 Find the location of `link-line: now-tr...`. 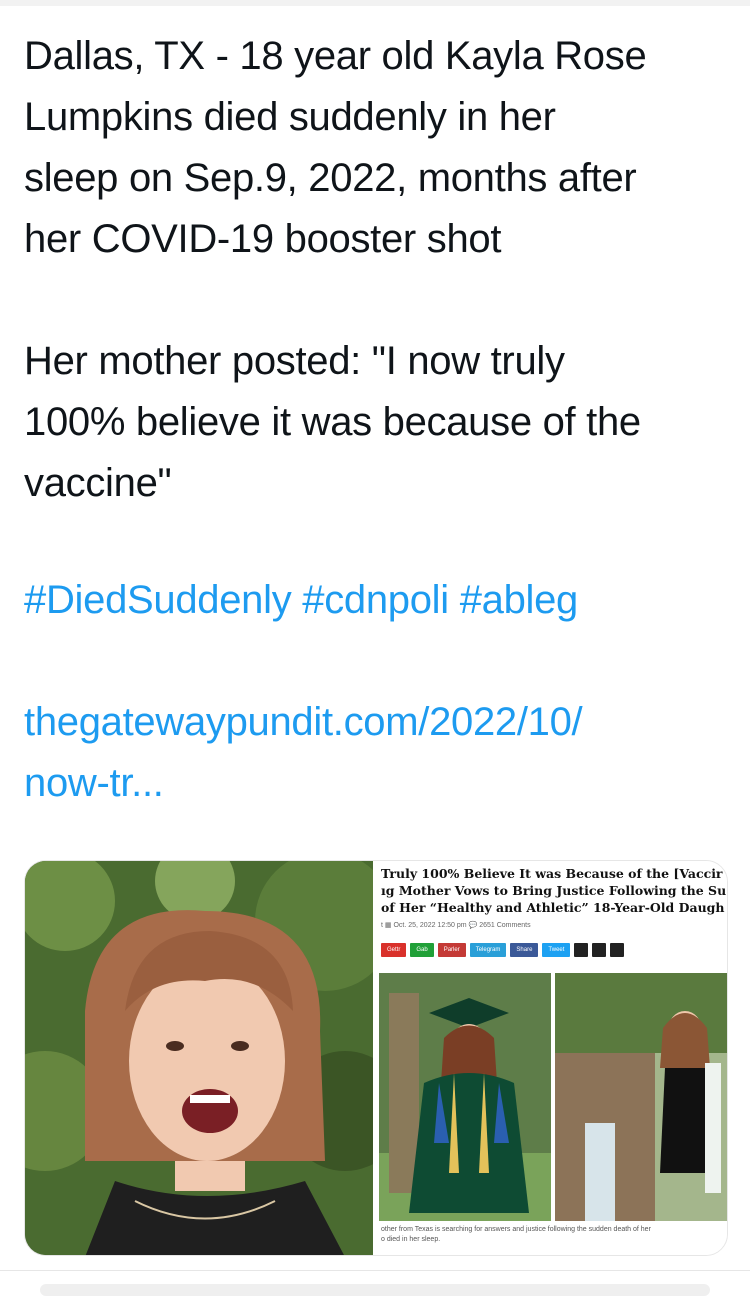

link-line: now-tr... is located at coordinates (94, 783).